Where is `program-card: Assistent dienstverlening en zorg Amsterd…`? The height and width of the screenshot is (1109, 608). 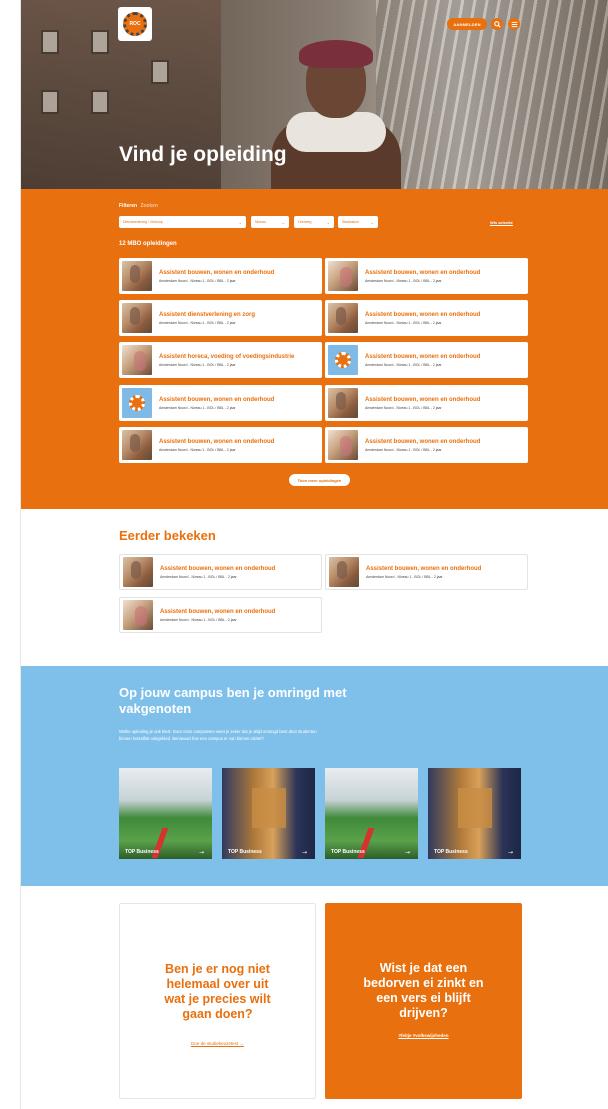
program-card: Assistent dienstverlening en zorg Amsterd… is located at coordinates (220, 318).